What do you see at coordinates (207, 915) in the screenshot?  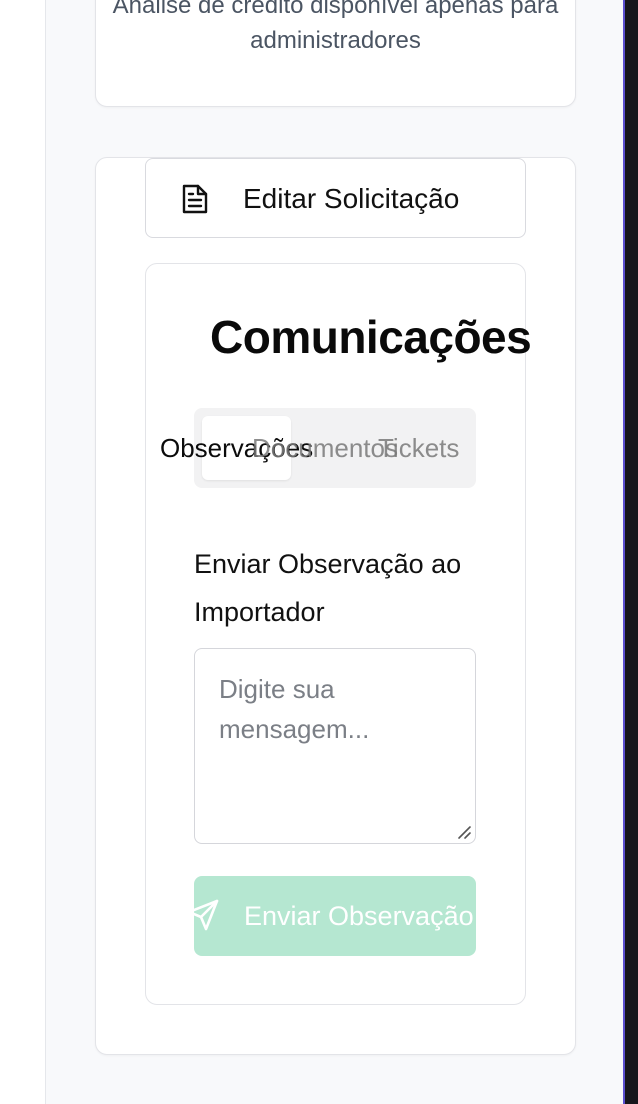 I see `send-icon` at bounding box center [207, 915].